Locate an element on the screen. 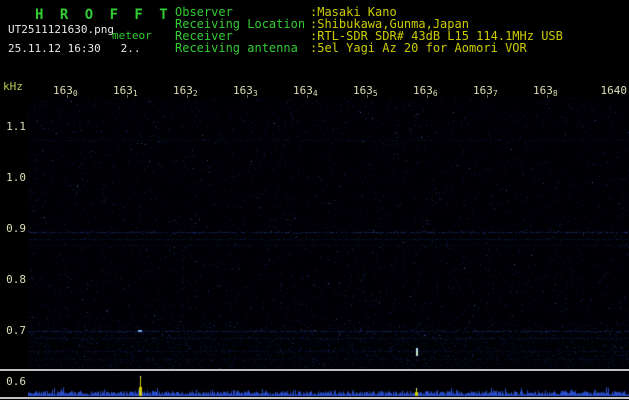 The image size is (629, 400). x-axis-tick-row: 1630 1631 1632 1633 1634 1635 1636 1637 1638 1640 is located at coordinates (314, 91).